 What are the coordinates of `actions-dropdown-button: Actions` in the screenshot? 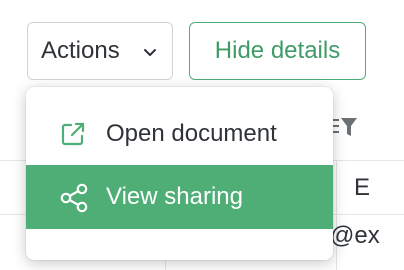 It's located at (100, 51).